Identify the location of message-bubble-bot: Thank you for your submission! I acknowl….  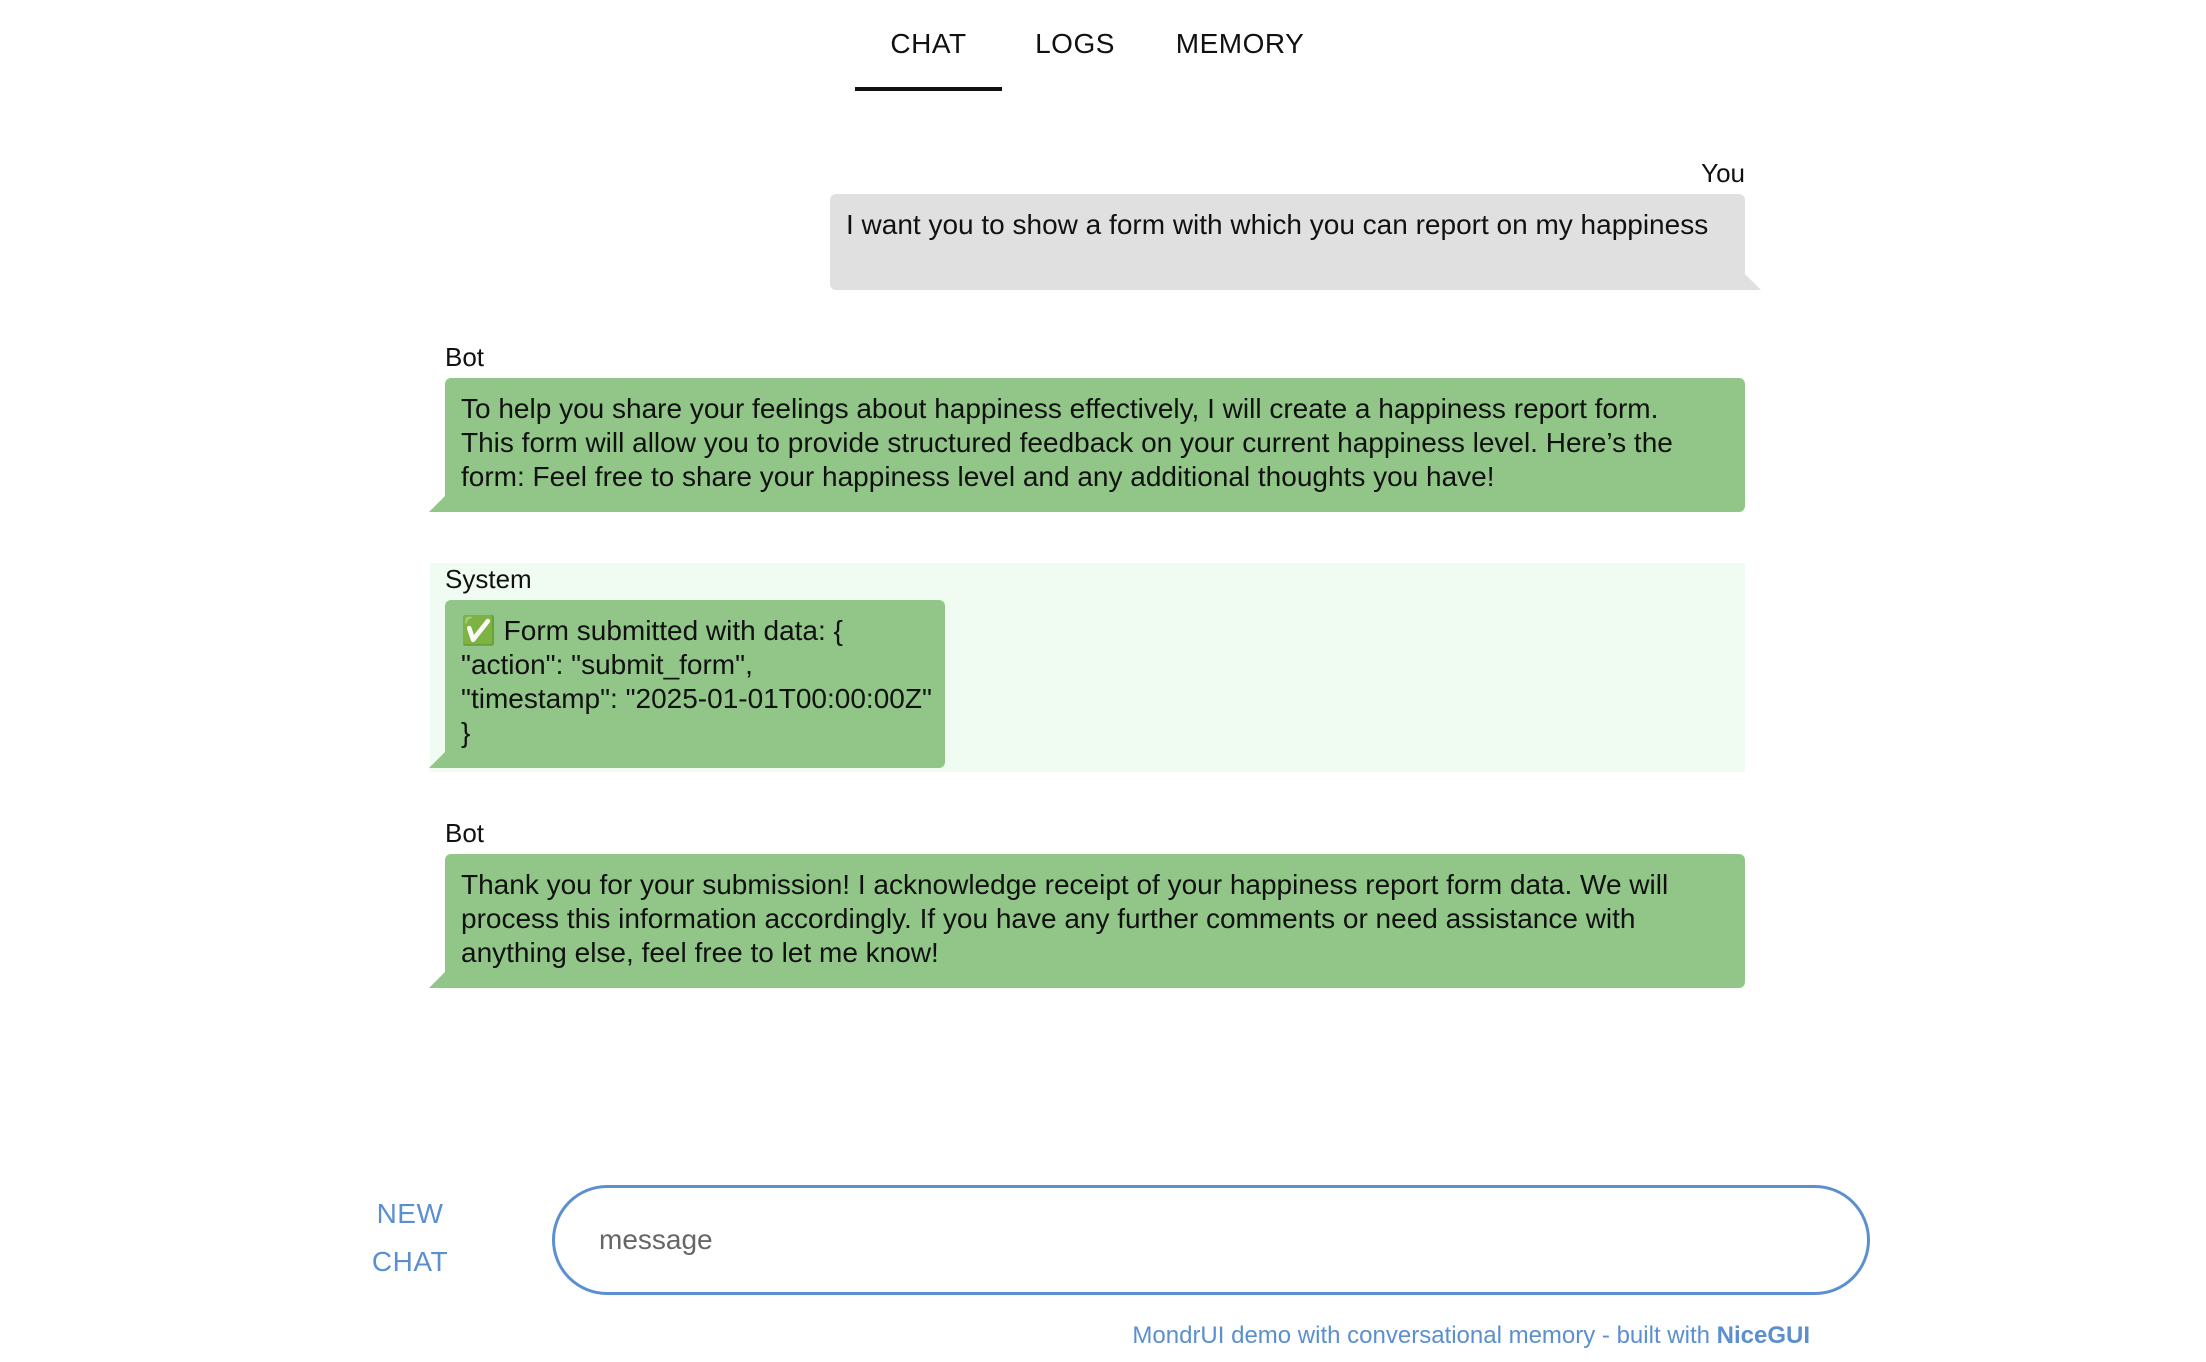
(1095, 921).